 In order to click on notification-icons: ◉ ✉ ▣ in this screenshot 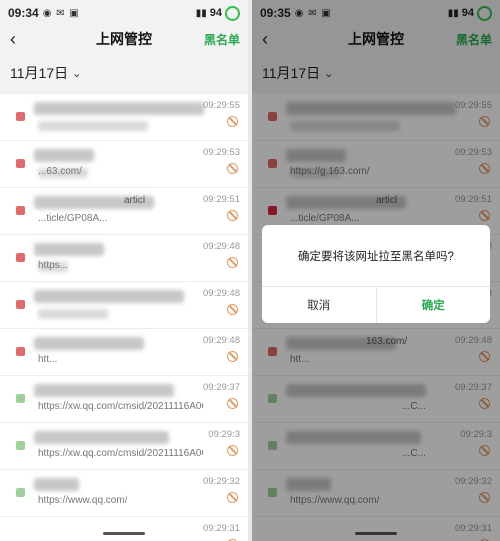, I will do `click(61, 13)`.